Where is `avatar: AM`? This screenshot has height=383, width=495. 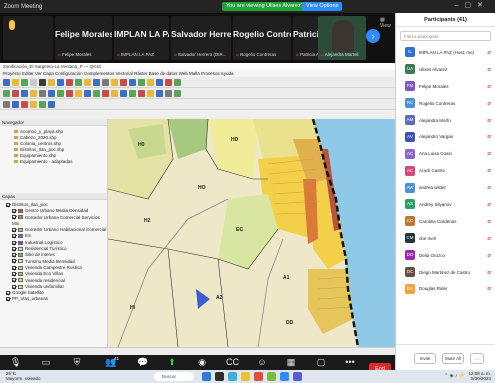 avatar: AM is located at coordinates (410, 120).